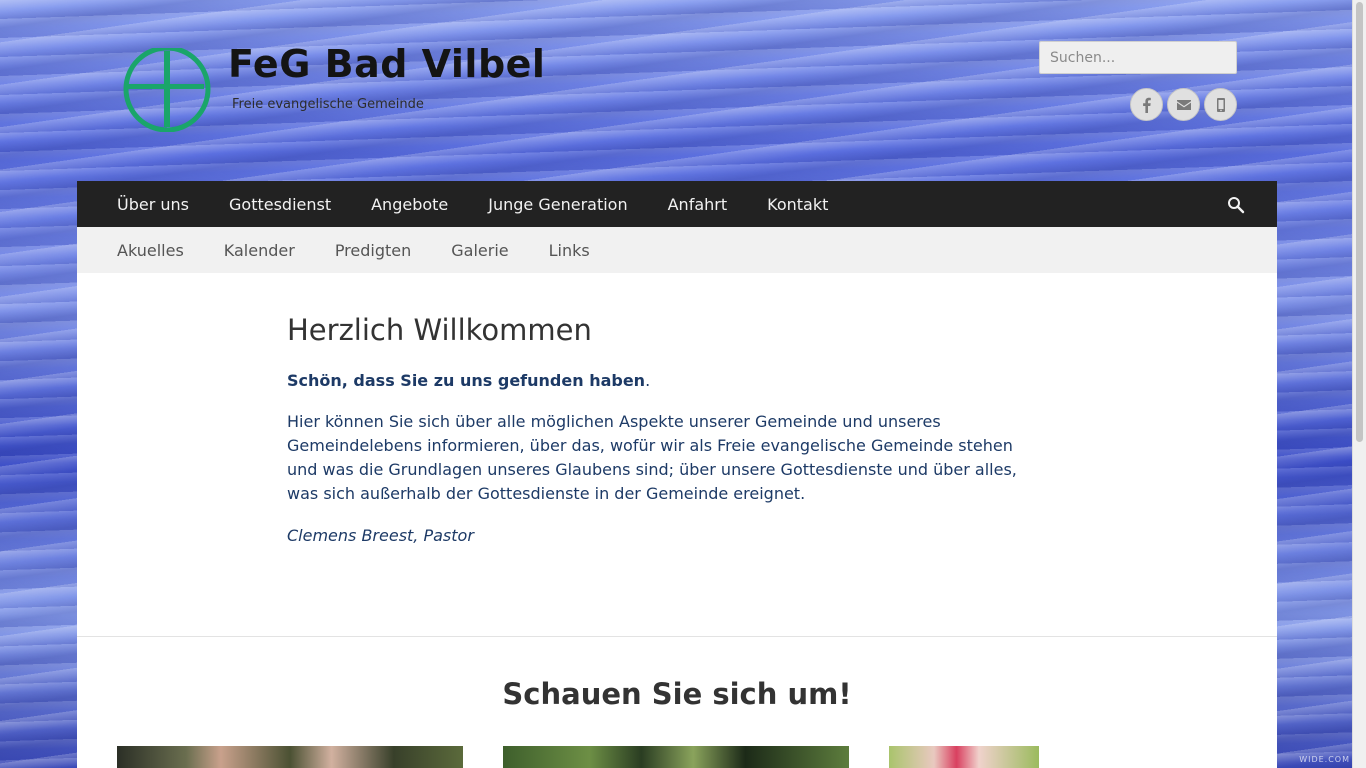 The width and height of the screenshot is (1366, 768). I want to click on mail-icon, so click(1183, 104).